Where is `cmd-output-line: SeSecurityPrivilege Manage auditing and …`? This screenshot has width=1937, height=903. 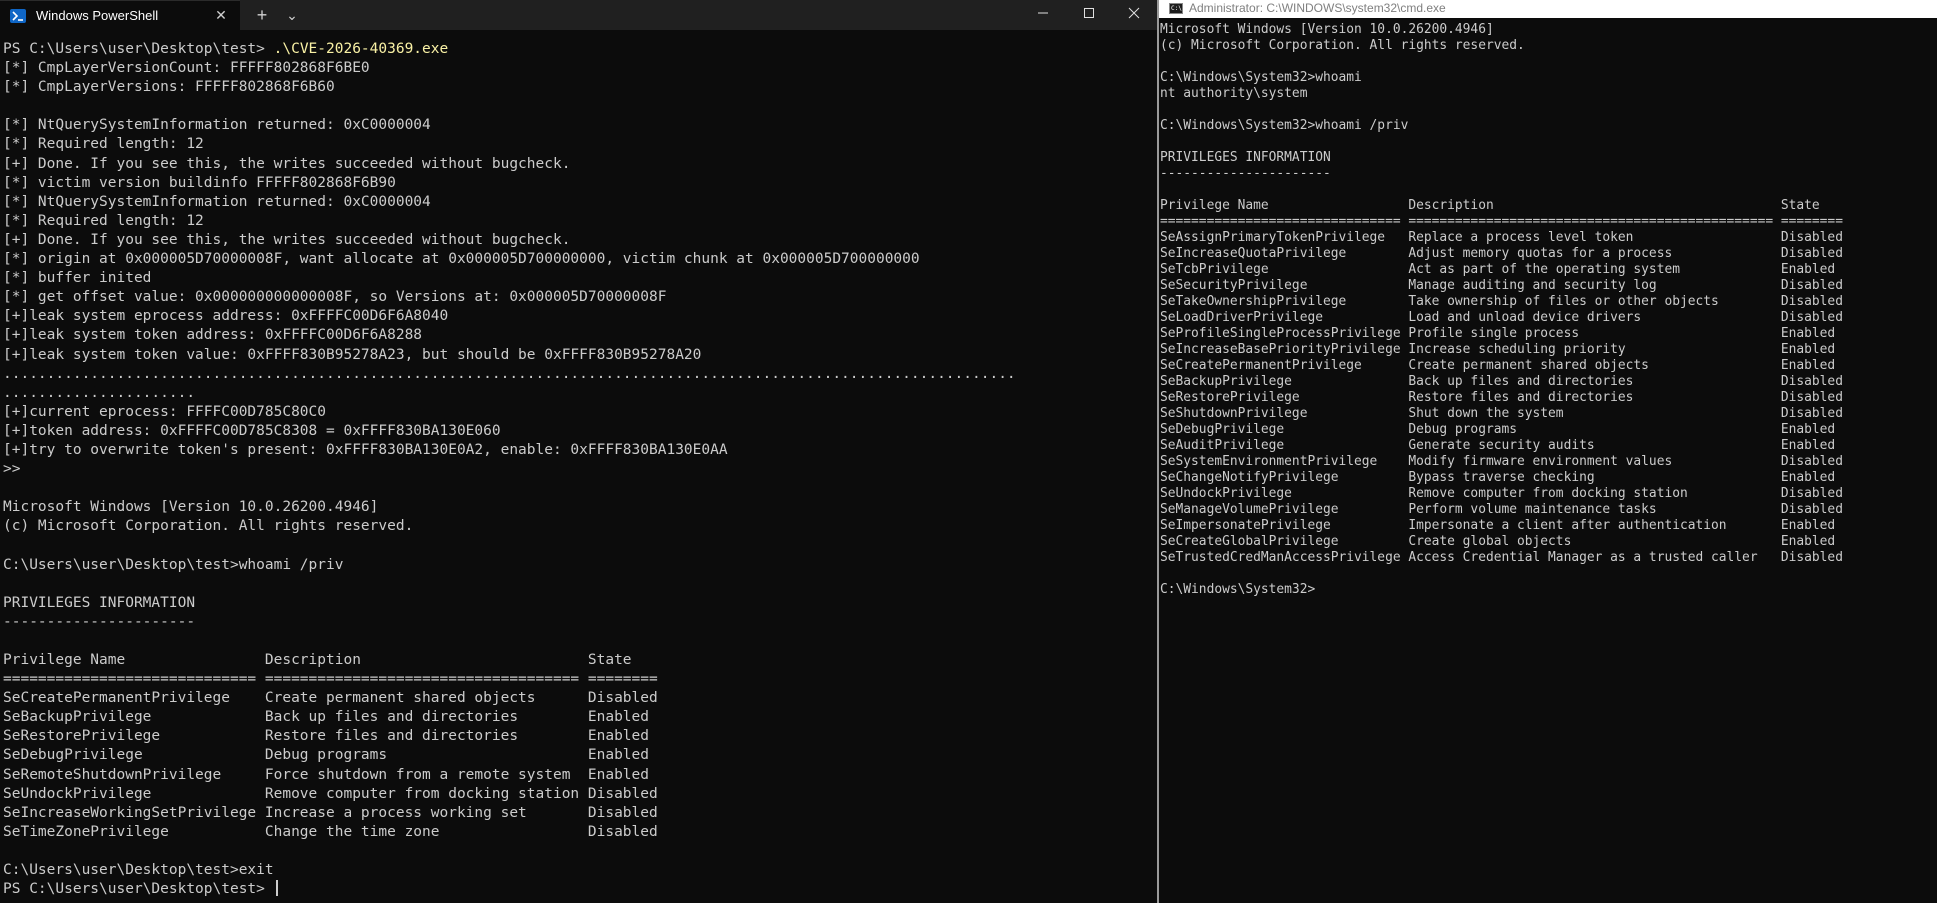
cmd-output-line: SeSecurityPrivilege Manage auditing and … is located at coordinates (1501, 285).